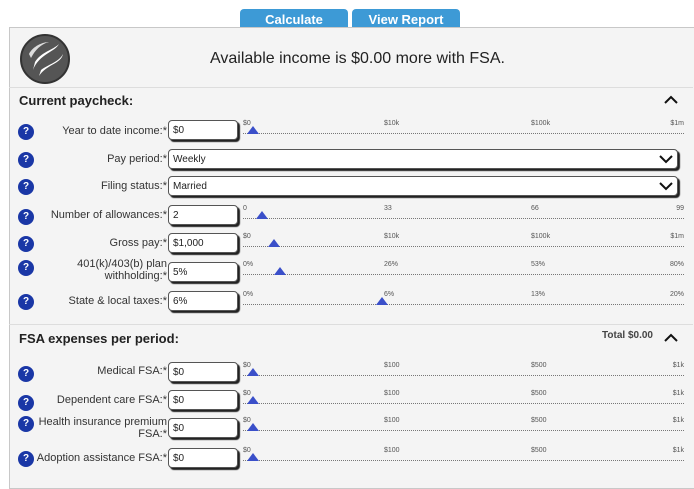 The width and height of the screenshot is (694, 489). What do you see at coordinates (26, 132) in the screenshot?
I see `help-ytd-income-icon: ?` at bounding box center [26, 132].